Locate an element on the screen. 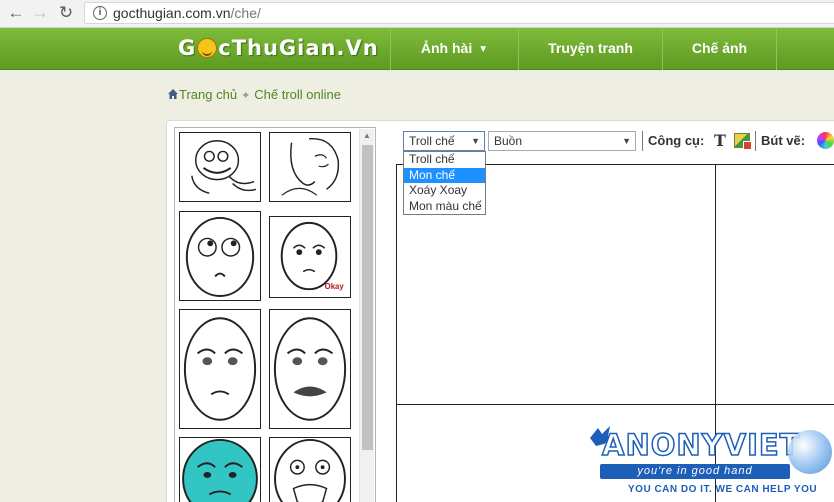 The height and width of the screenshot is (502, 834). scroll-up-arrow-icon: ▲ is located at coordinates (367, 135).